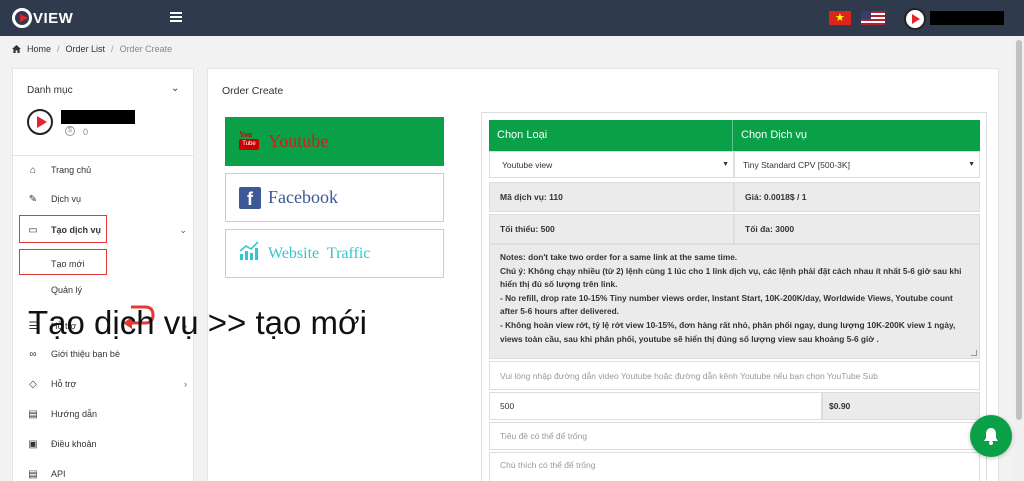 The width and height of the screenshot is (1024, 481). Describe the element at coordinates (64, 384) in the screenshot. I see `sidebar-item-label: Hỗ trợ` at that location.